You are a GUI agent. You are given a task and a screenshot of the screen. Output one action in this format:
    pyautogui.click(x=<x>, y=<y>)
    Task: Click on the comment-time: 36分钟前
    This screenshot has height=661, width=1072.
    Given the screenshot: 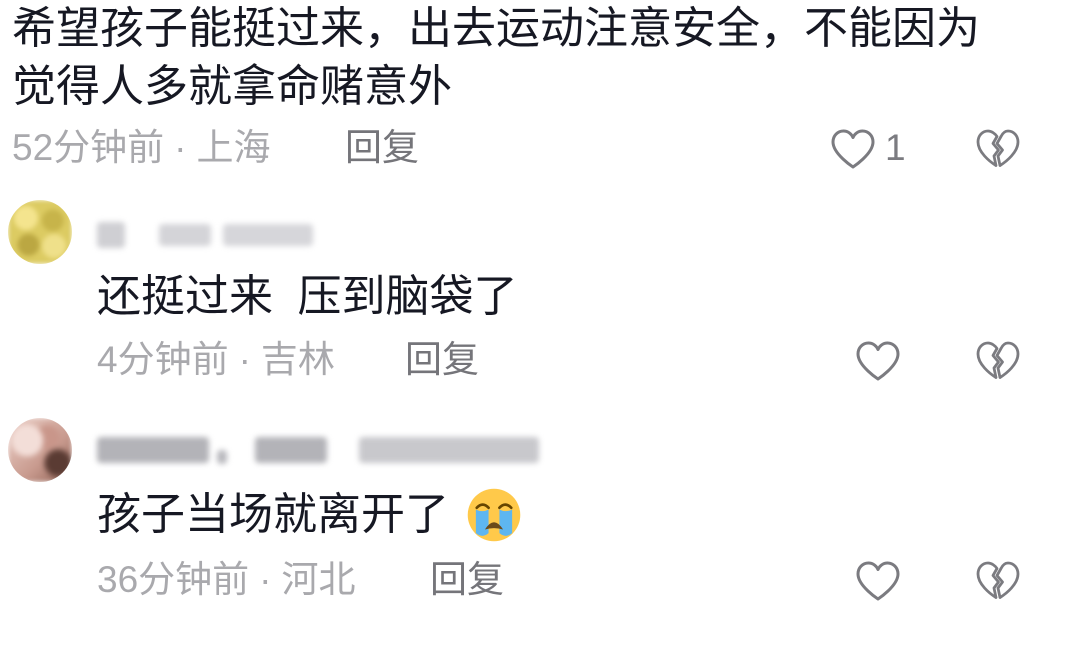 What is the action you would take?
    pyautogui.click(x=173, y=579)
    